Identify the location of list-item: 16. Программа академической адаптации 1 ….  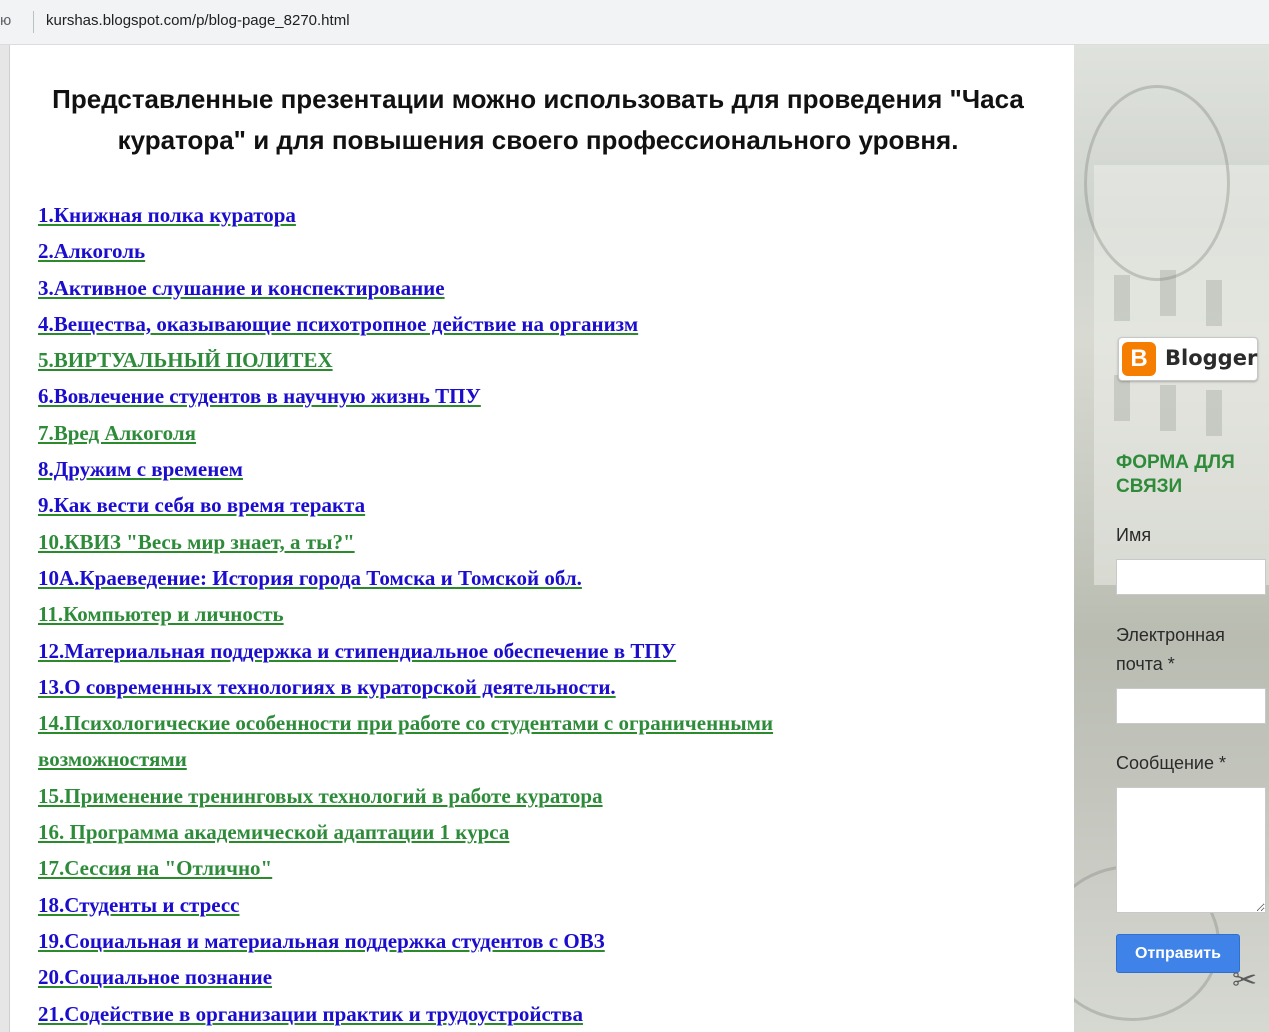
(553, 832).